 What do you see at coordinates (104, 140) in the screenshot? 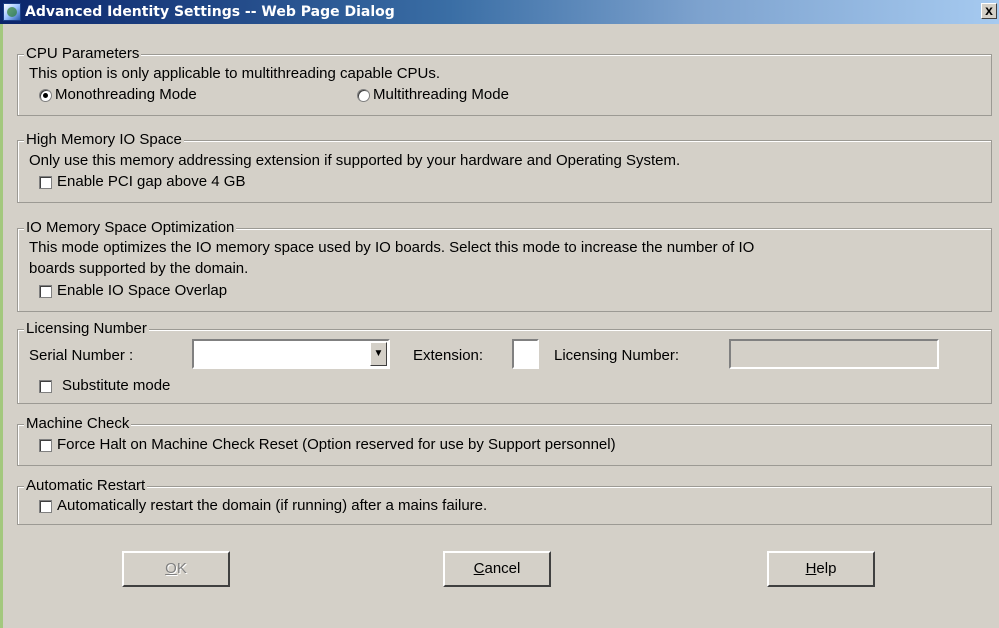
I see `high-memory-io-legend: High Memory IO Space` at bounding box center [104, 140].